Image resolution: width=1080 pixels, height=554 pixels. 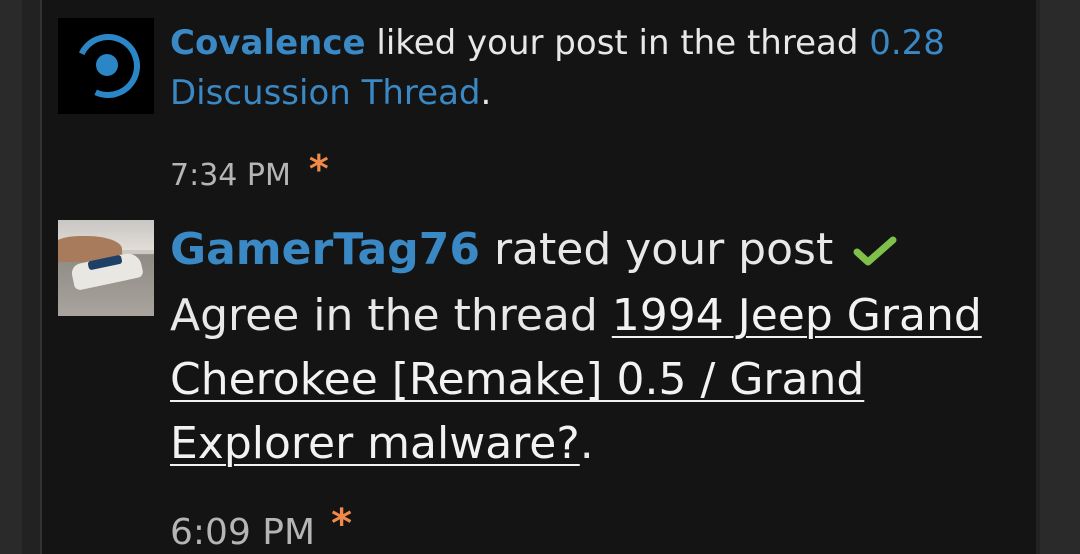 I want to click on rating-text: Agree in the thread, so click(x=384, y=315).